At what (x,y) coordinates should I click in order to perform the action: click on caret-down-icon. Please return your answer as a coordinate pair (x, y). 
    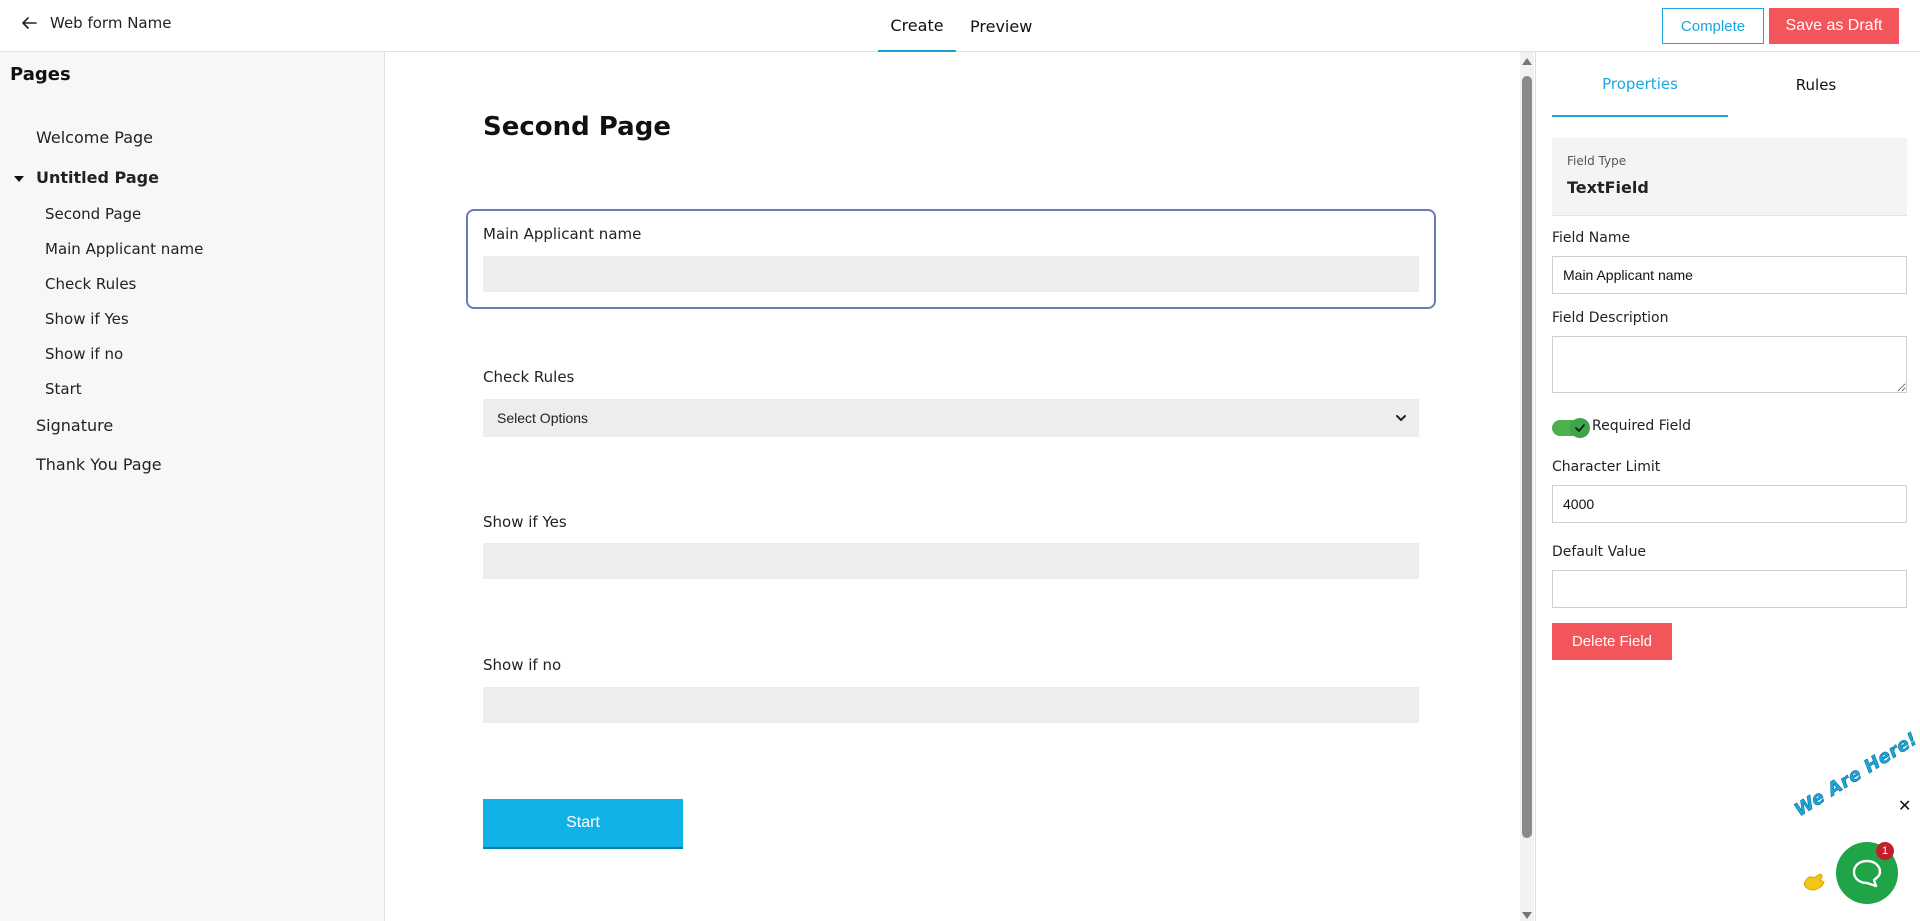
    Looking at the image, I should click on (19, 179).